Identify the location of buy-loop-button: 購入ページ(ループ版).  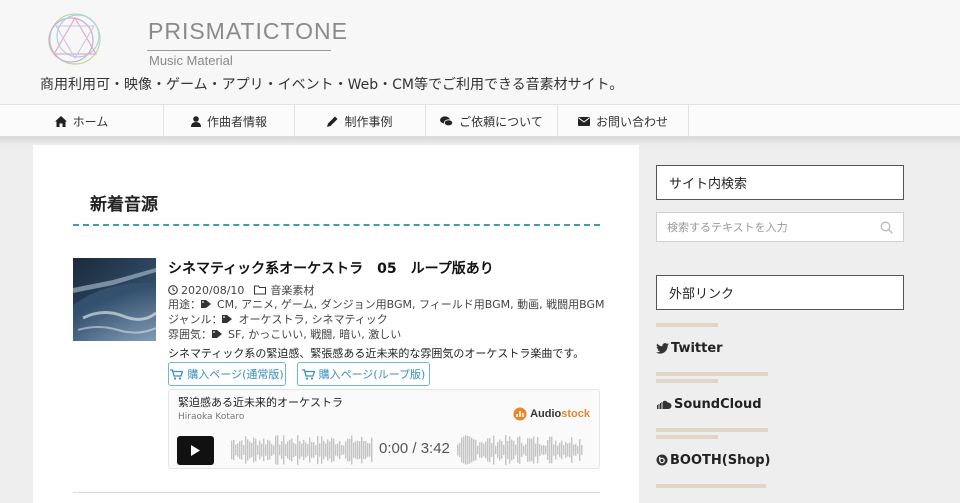
(363, 374).